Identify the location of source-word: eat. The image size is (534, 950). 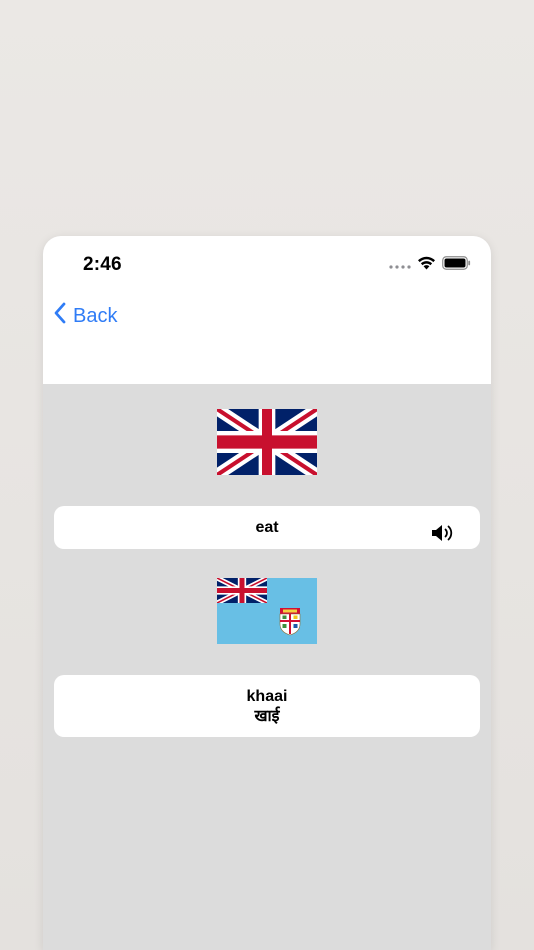
(267, 527).